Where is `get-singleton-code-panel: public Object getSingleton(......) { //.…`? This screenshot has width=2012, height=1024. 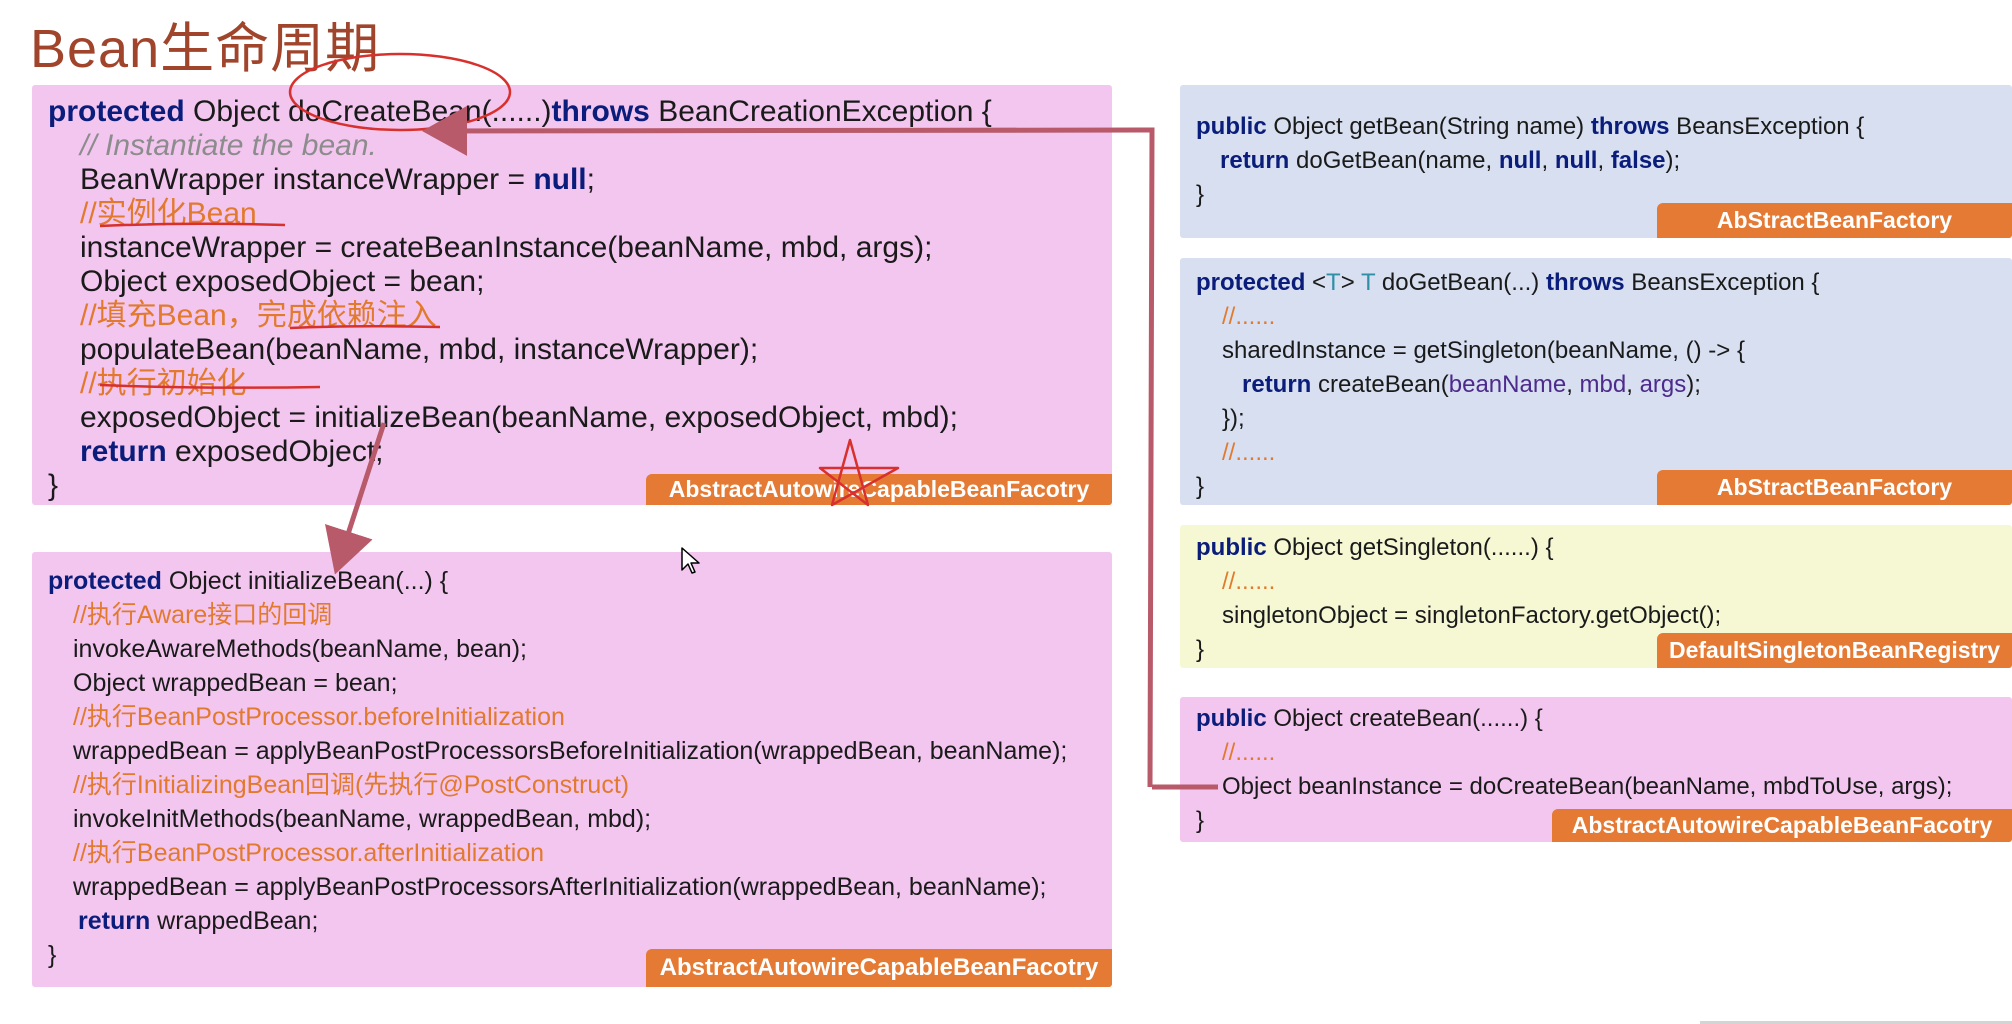
get-singleton-code-panel: public Object getSingleton(......) { //.… is located at coordinates (1596, 596).